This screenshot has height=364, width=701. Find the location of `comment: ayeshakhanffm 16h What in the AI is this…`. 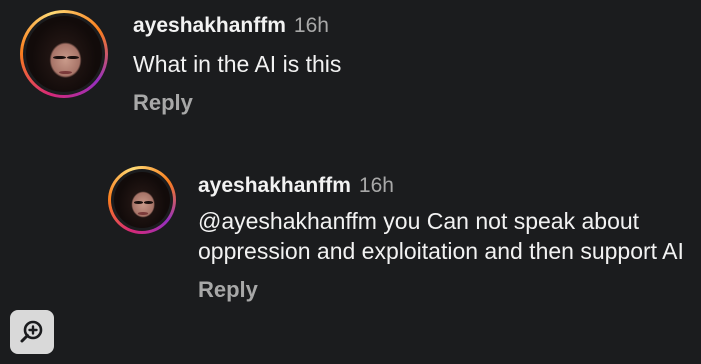

comment: ayeshakhanffm 16h What in the AI is this… is located at coordinates (180, 63).